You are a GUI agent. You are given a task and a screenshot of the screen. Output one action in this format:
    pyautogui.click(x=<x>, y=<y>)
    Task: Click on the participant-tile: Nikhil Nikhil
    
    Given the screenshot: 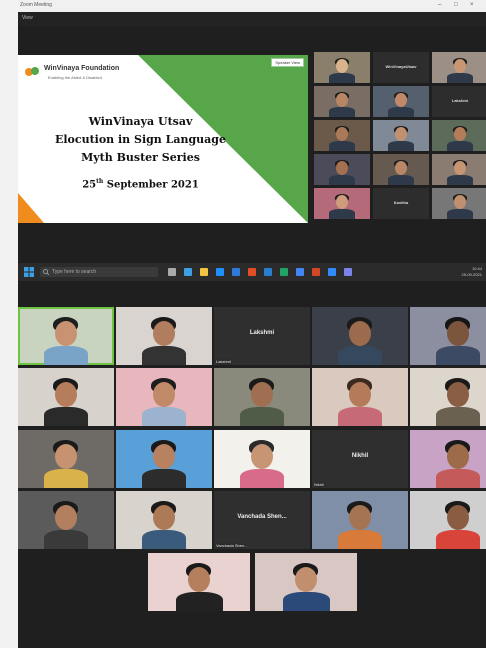 What is the action you would take?
    pyautogui.click(x=360, y=459)
    